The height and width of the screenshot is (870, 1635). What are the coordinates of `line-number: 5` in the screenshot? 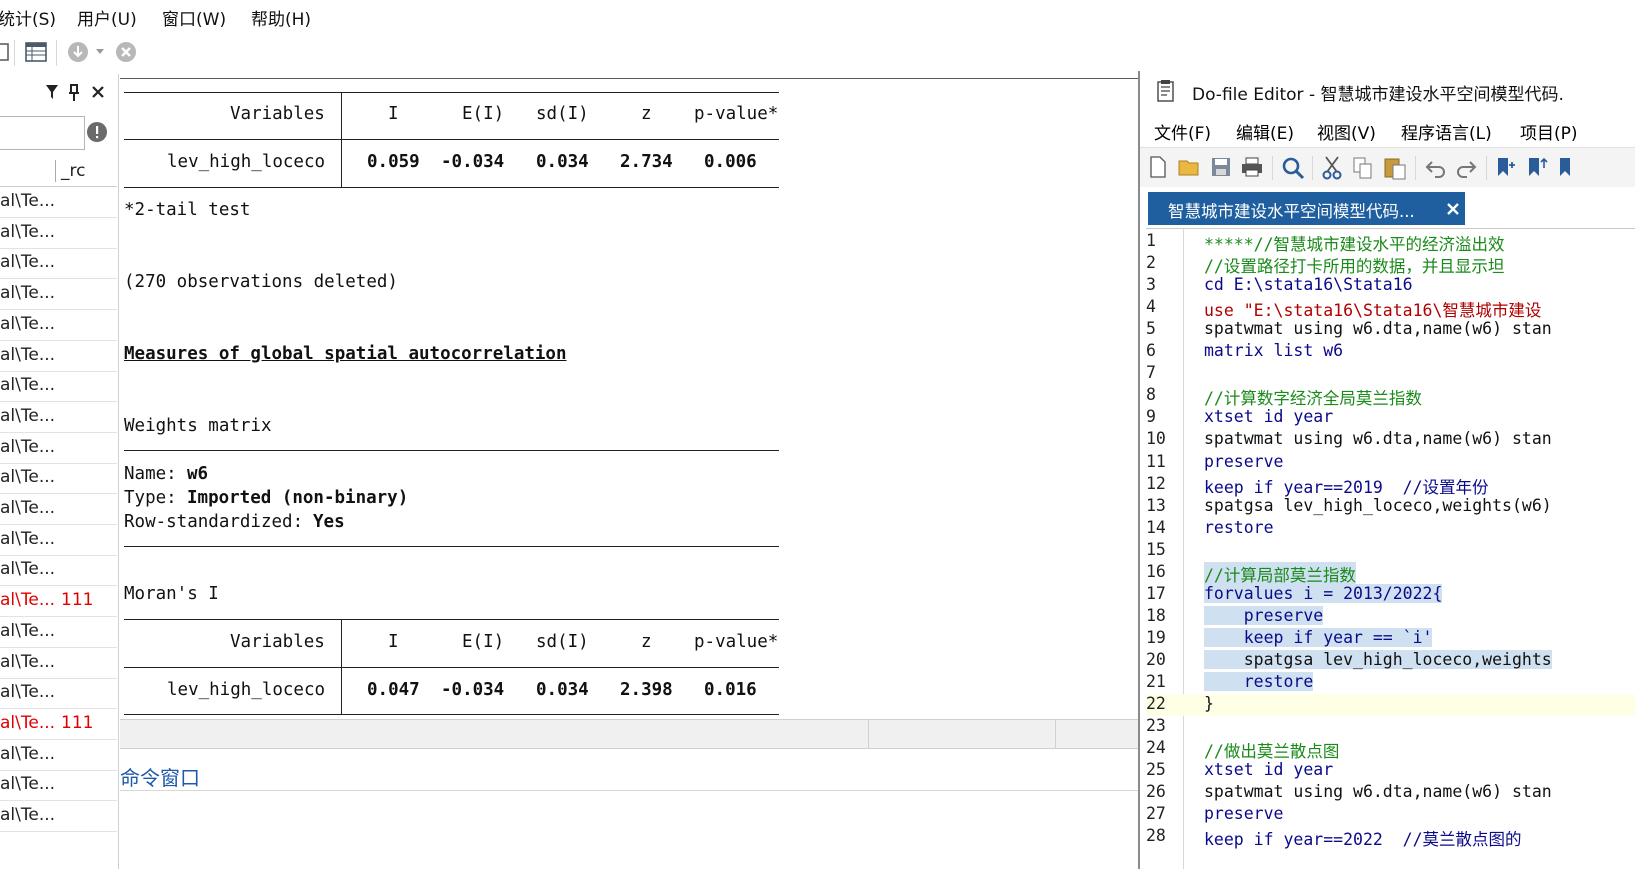 It's located at (1151, 329).